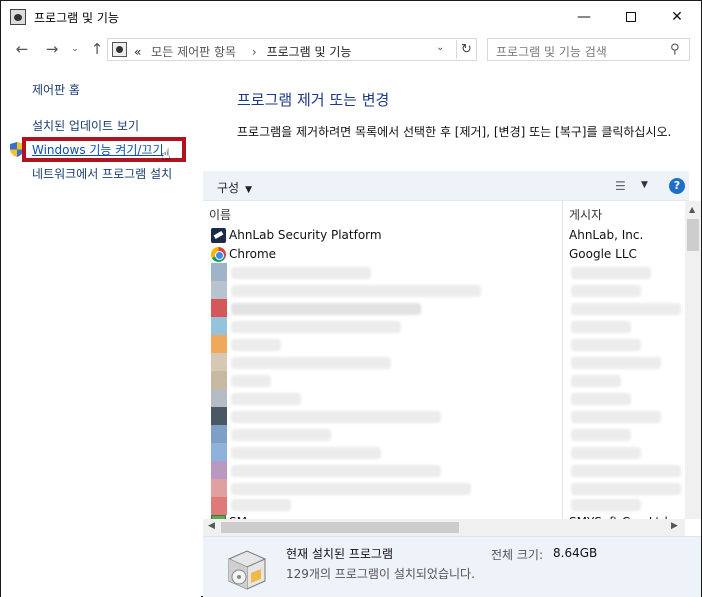 The image size is (702, 597). What do you see at coordinates (247, 570) in the screenshot?
I see `installer-box-icon` at bounding box center [247, 570].